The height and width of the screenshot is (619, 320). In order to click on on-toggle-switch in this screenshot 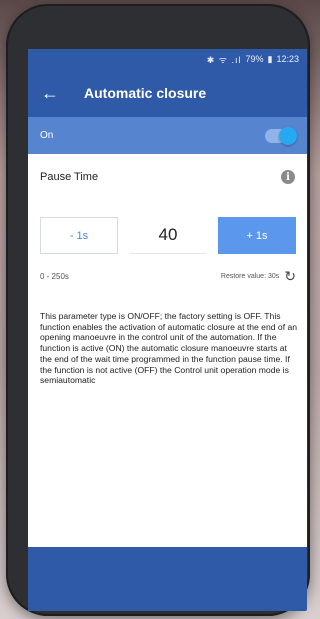, I will do `click(281, 135)`.